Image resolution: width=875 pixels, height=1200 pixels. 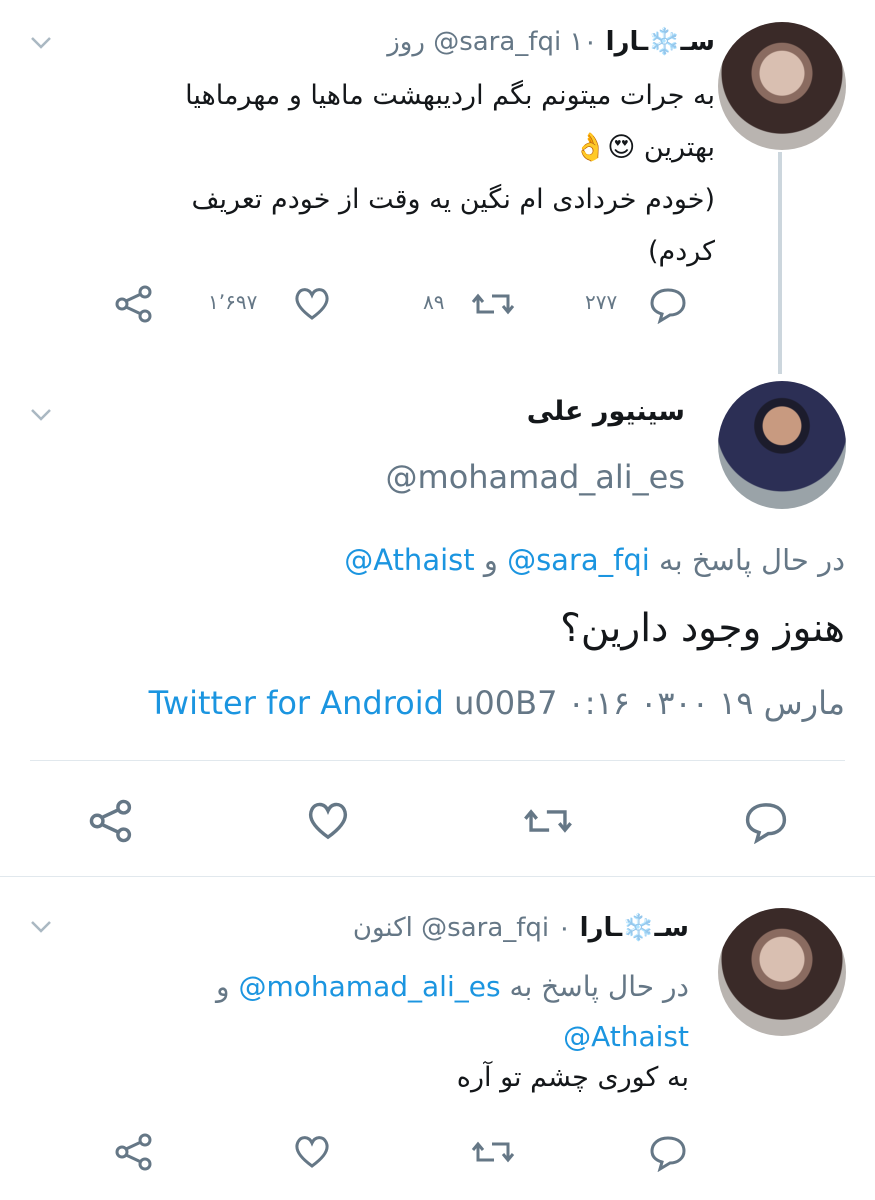 I want to click on tweet-header: سـ❄️ـارا @sara_fqi ۱۰ روز, so click(x=455, y=45).